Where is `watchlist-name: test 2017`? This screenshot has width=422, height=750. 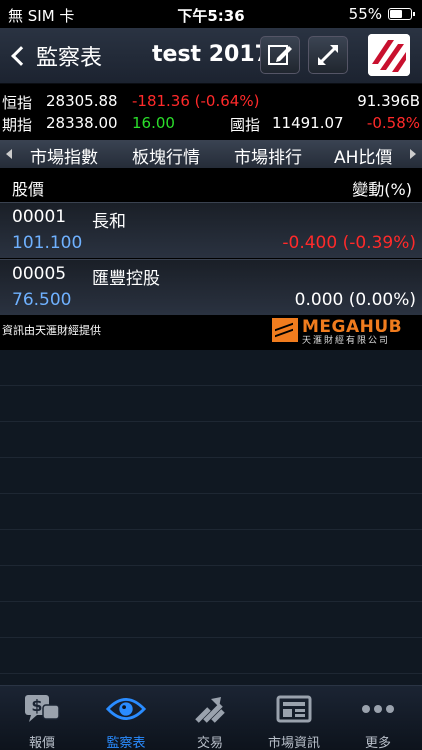 watchlist-name: test 2017 is located at coordinates (211, 54).